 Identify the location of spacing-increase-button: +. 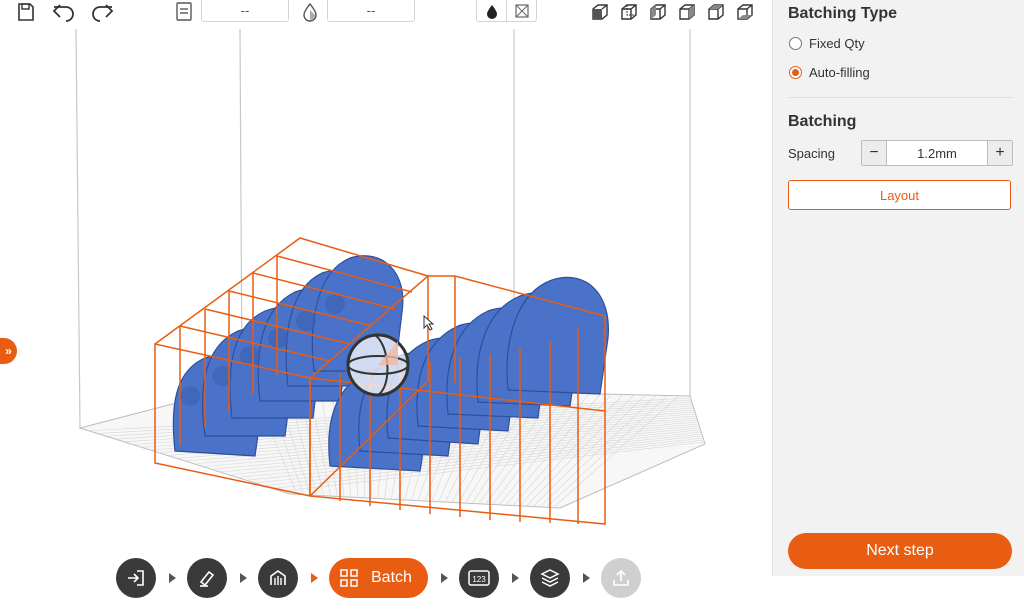
(999, 153).